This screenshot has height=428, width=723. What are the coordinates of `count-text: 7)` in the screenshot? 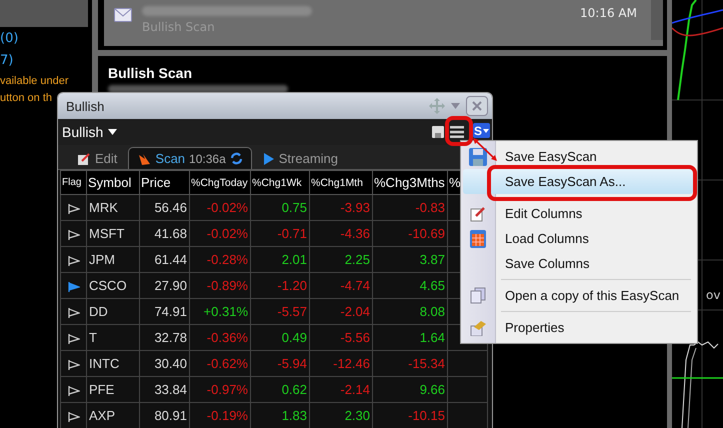 It's located at (7, 61).